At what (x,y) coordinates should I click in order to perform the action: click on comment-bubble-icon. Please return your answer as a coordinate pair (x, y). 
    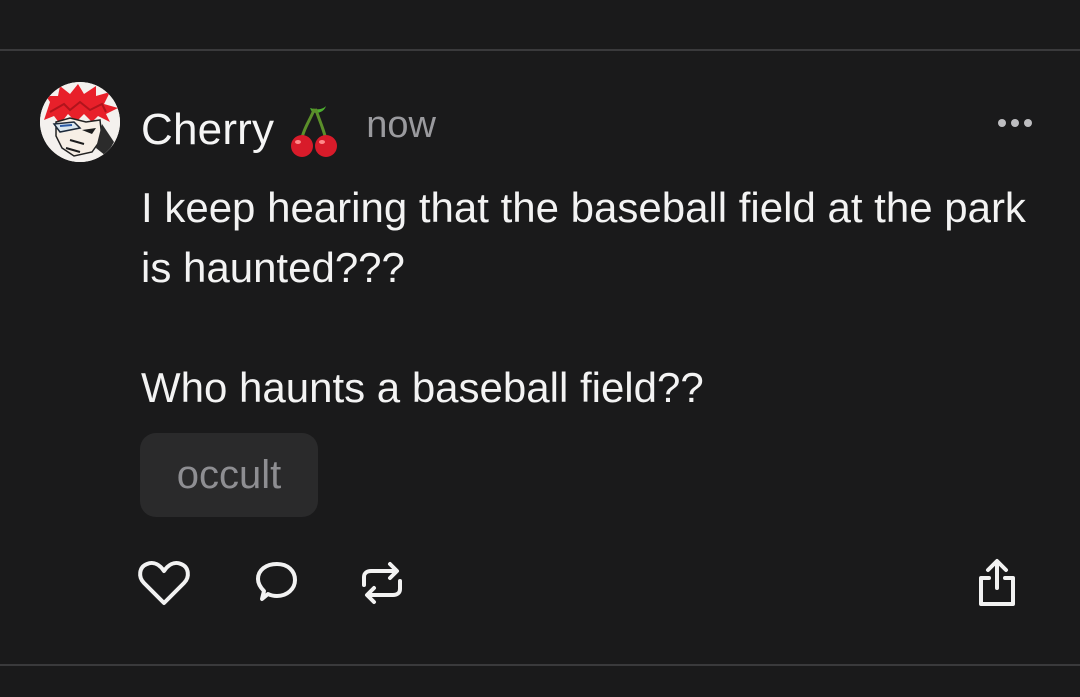
    Looking at the image, I should click on (276, 581).